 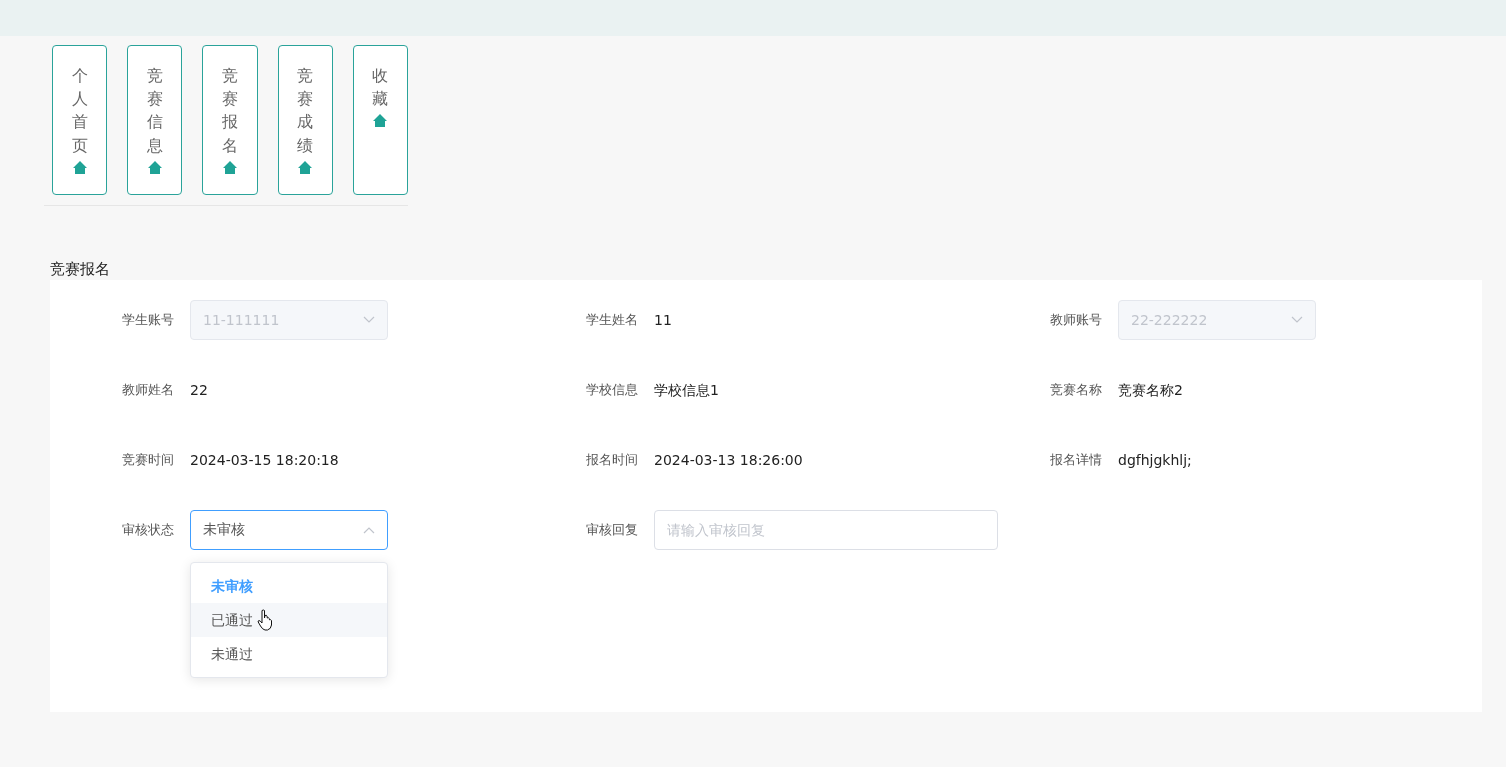 What do you see at coordinates (148, 390) in the screenshot?
I see `field-label: 教师姓名` at bounding box center [148, 390].